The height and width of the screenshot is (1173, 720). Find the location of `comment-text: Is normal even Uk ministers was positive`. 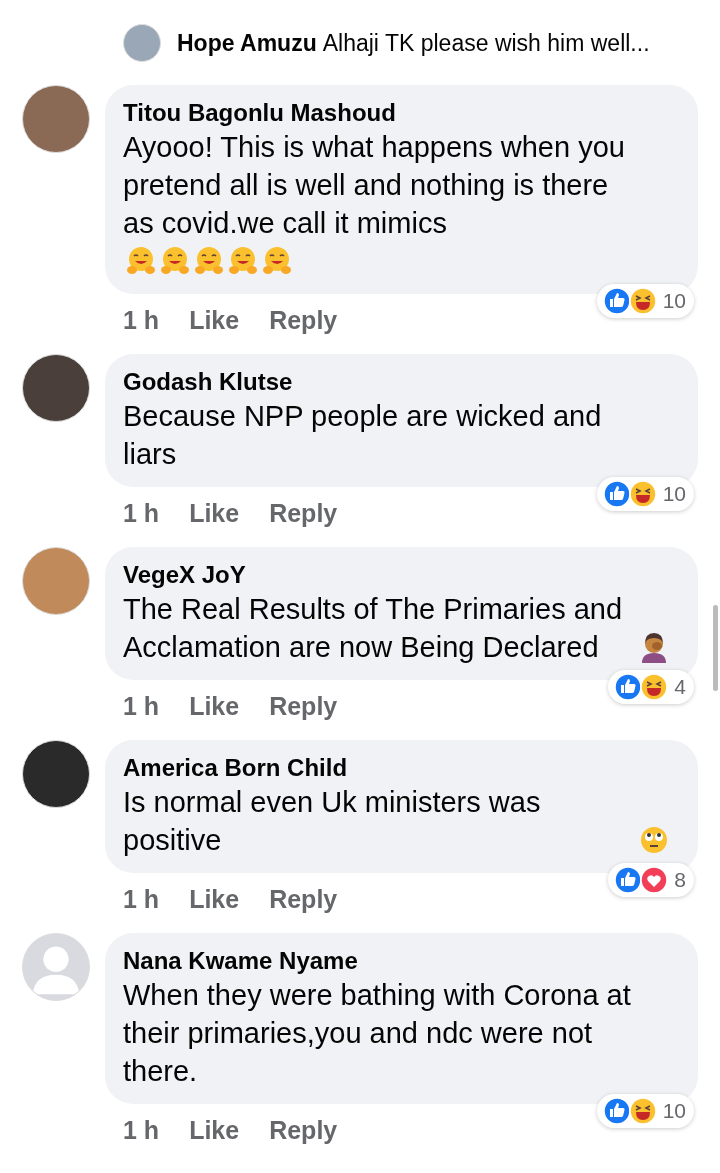

comment-text: Is normal even Uk ministers was positive is located at coordinates (332, 821).